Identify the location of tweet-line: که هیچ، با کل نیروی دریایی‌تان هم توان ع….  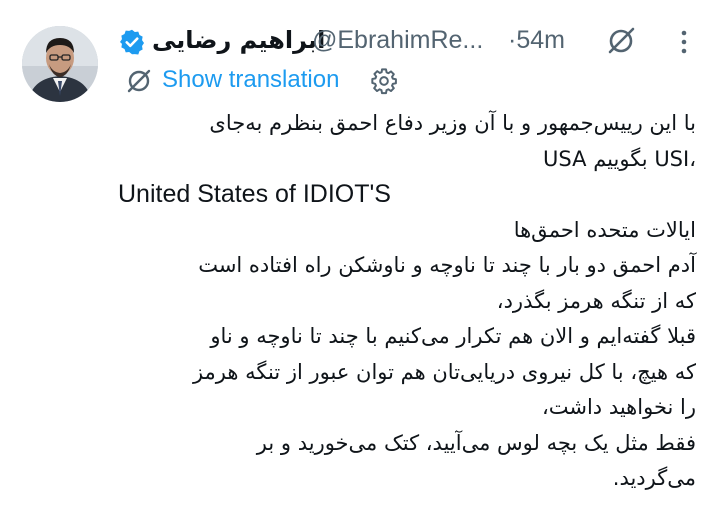
(444, 371).